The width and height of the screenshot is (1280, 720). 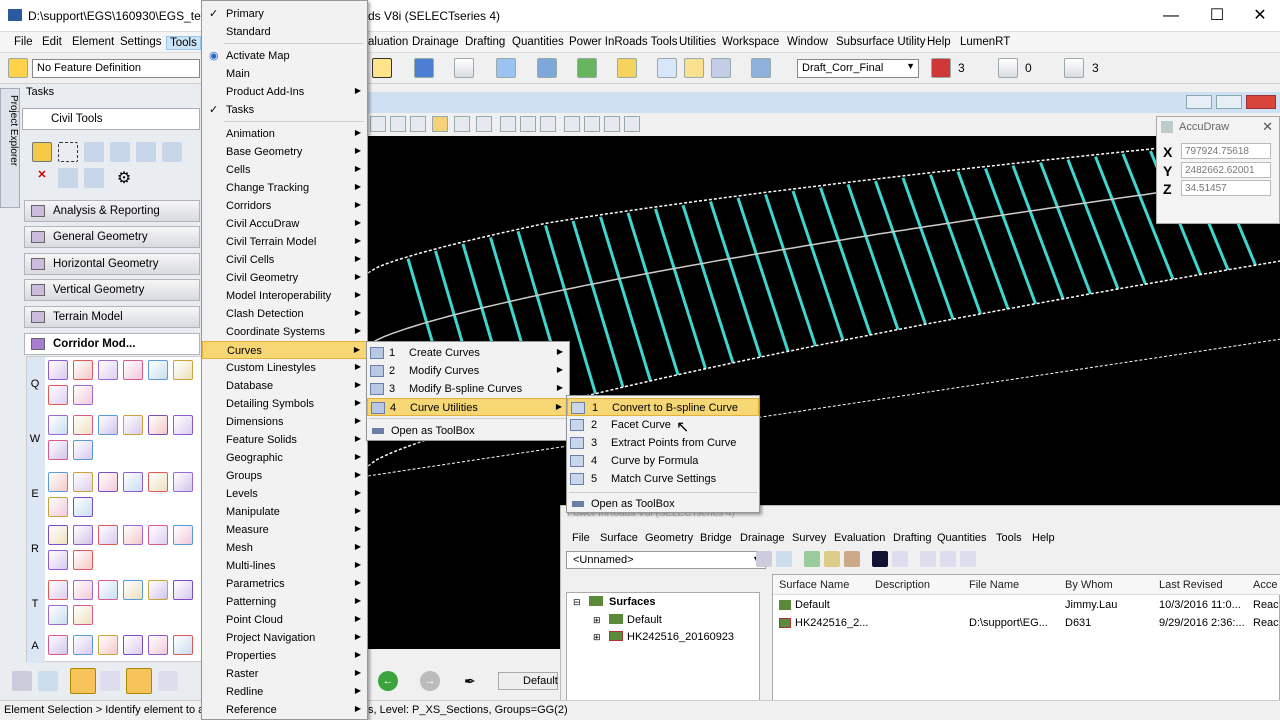 I want to click on view-settings-icon, so click(x=632, y=124).